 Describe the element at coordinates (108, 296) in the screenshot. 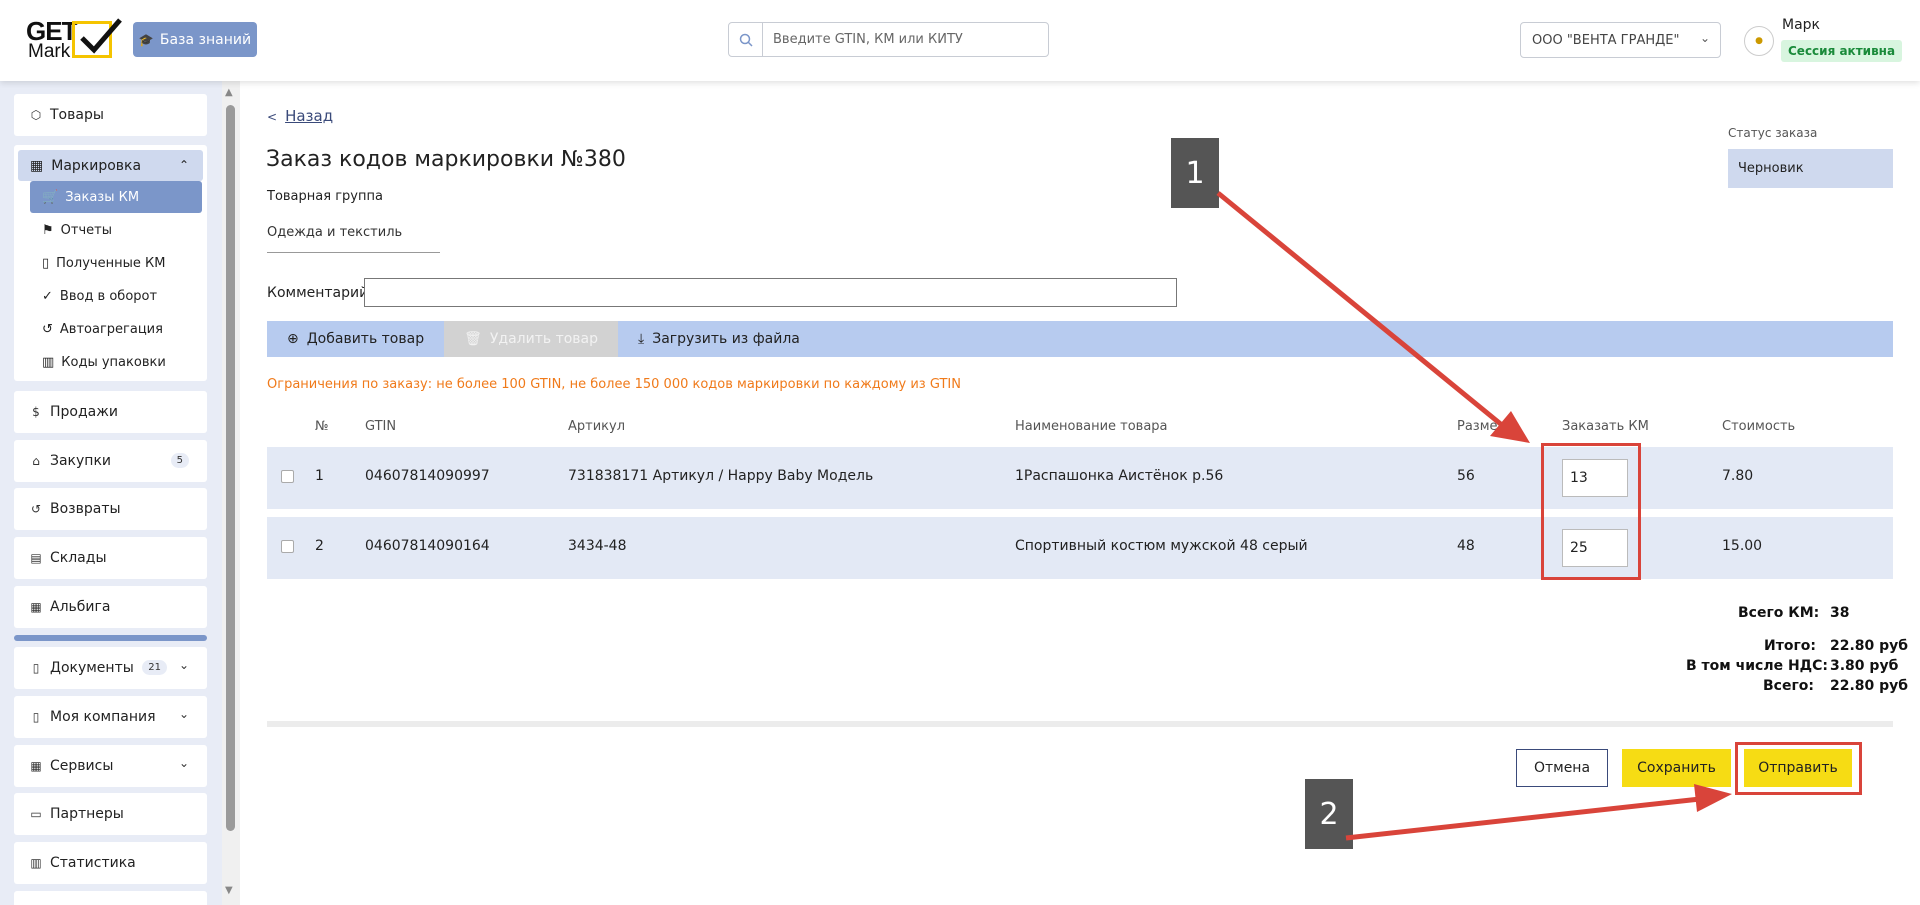

I see `sidebar-subitem-label: Ввод в оборот` at that location.